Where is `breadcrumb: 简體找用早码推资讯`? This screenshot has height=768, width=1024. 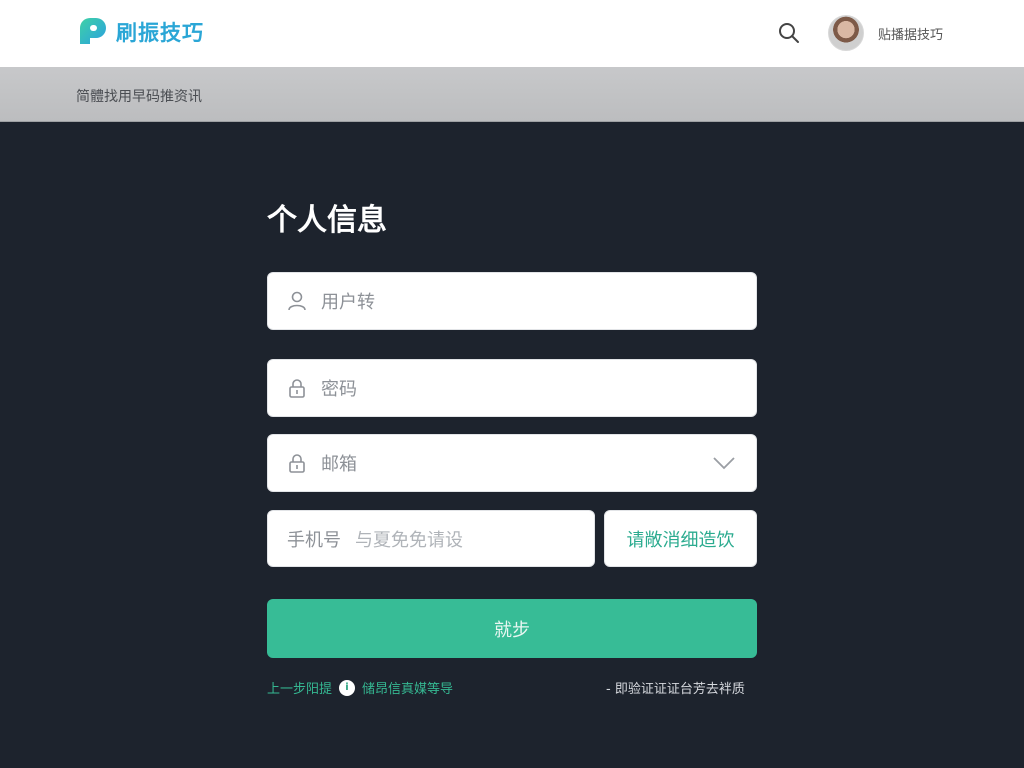
breadcrumb: 简體找用早码推资讯 is located at coordinates (139, 96).